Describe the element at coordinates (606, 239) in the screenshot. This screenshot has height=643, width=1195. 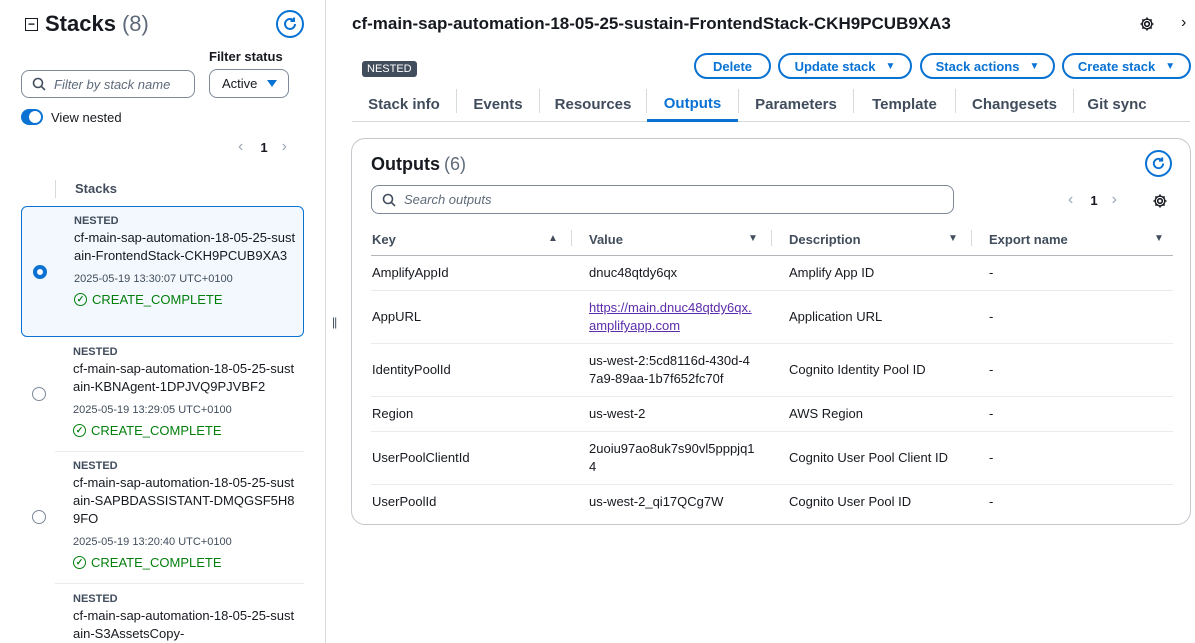
I see `column-header-value: Value` at that location.